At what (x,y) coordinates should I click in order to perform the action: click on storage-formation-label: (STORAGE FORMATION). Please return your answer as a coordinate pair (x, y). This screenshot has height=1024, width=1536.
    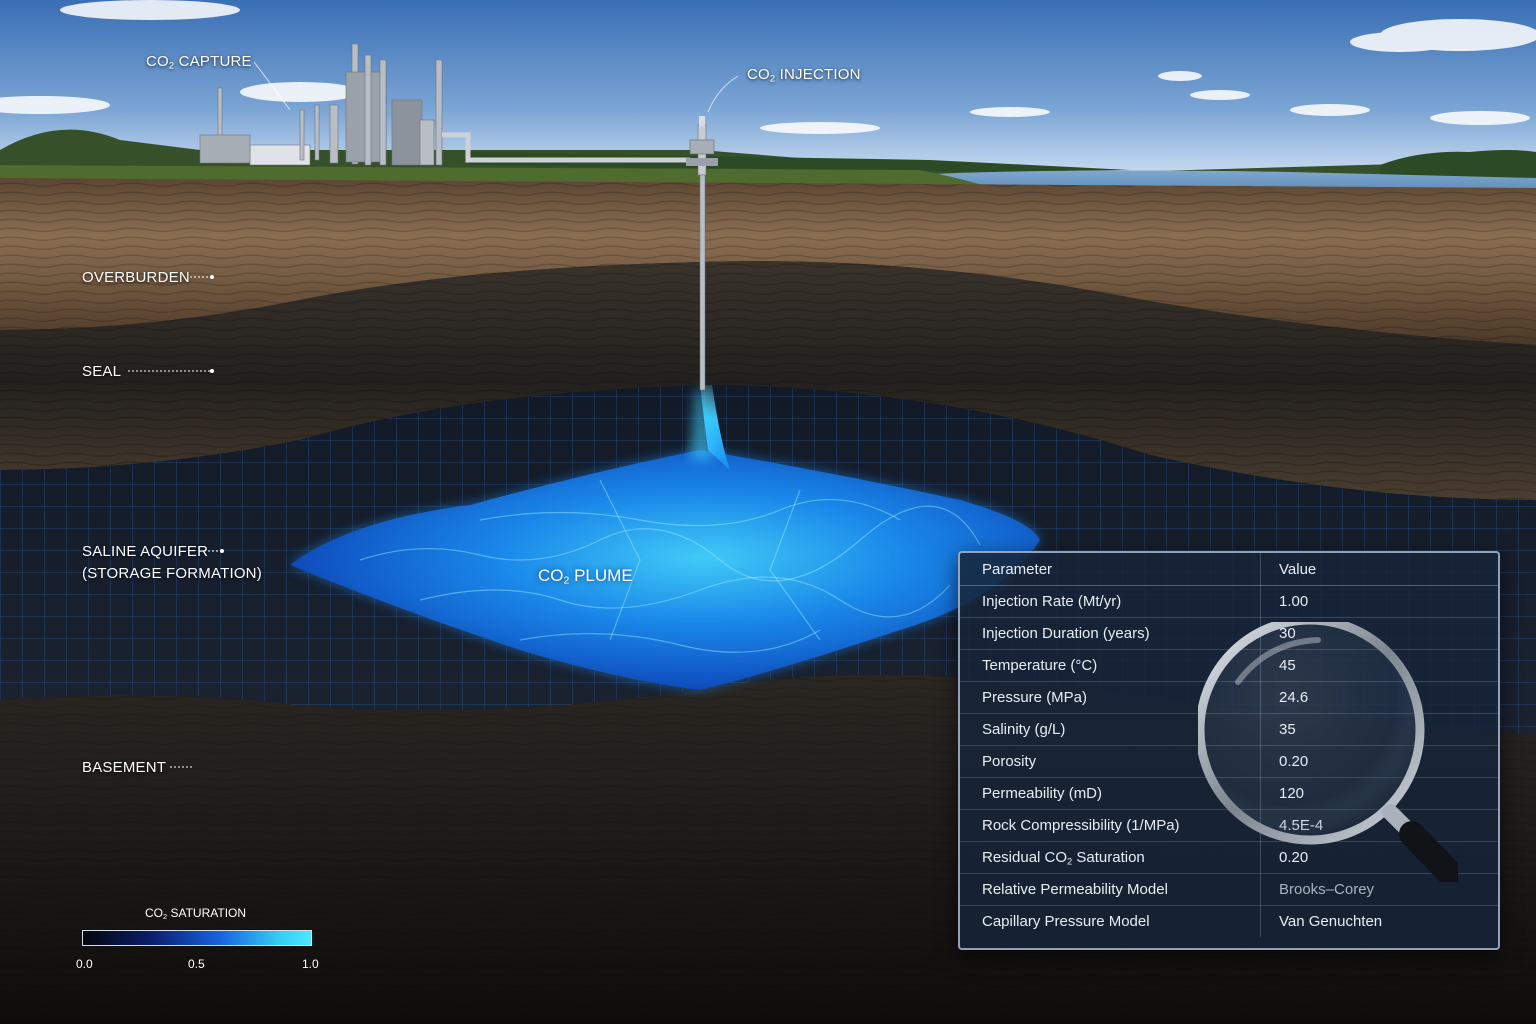
    Looking at the image, I should click on (172, 573).